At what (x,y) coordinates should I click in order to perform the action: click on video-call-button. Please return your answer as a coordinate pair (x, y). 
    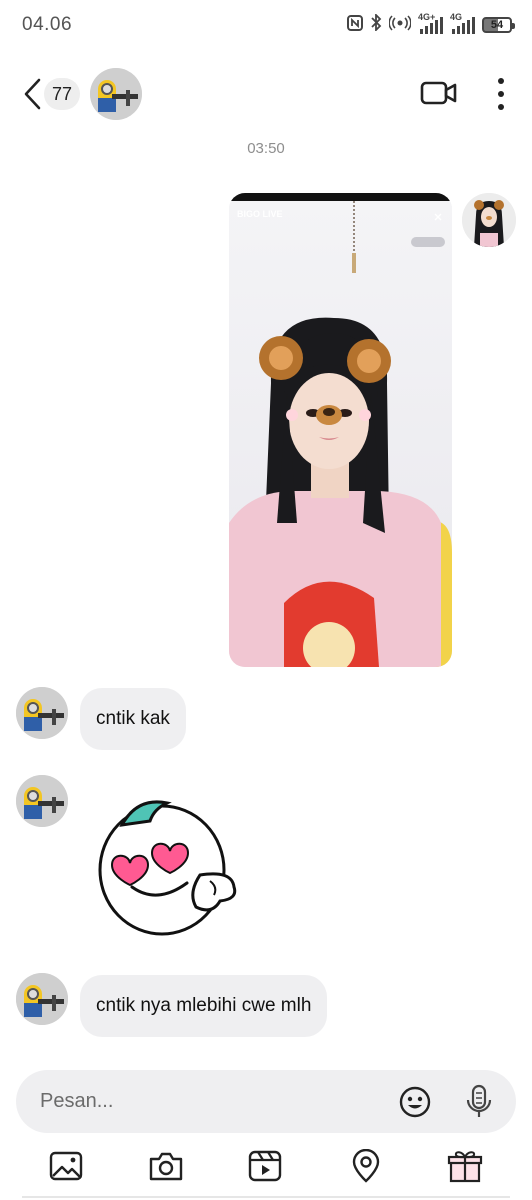
    Looking at the image, I should click on (439, 93).